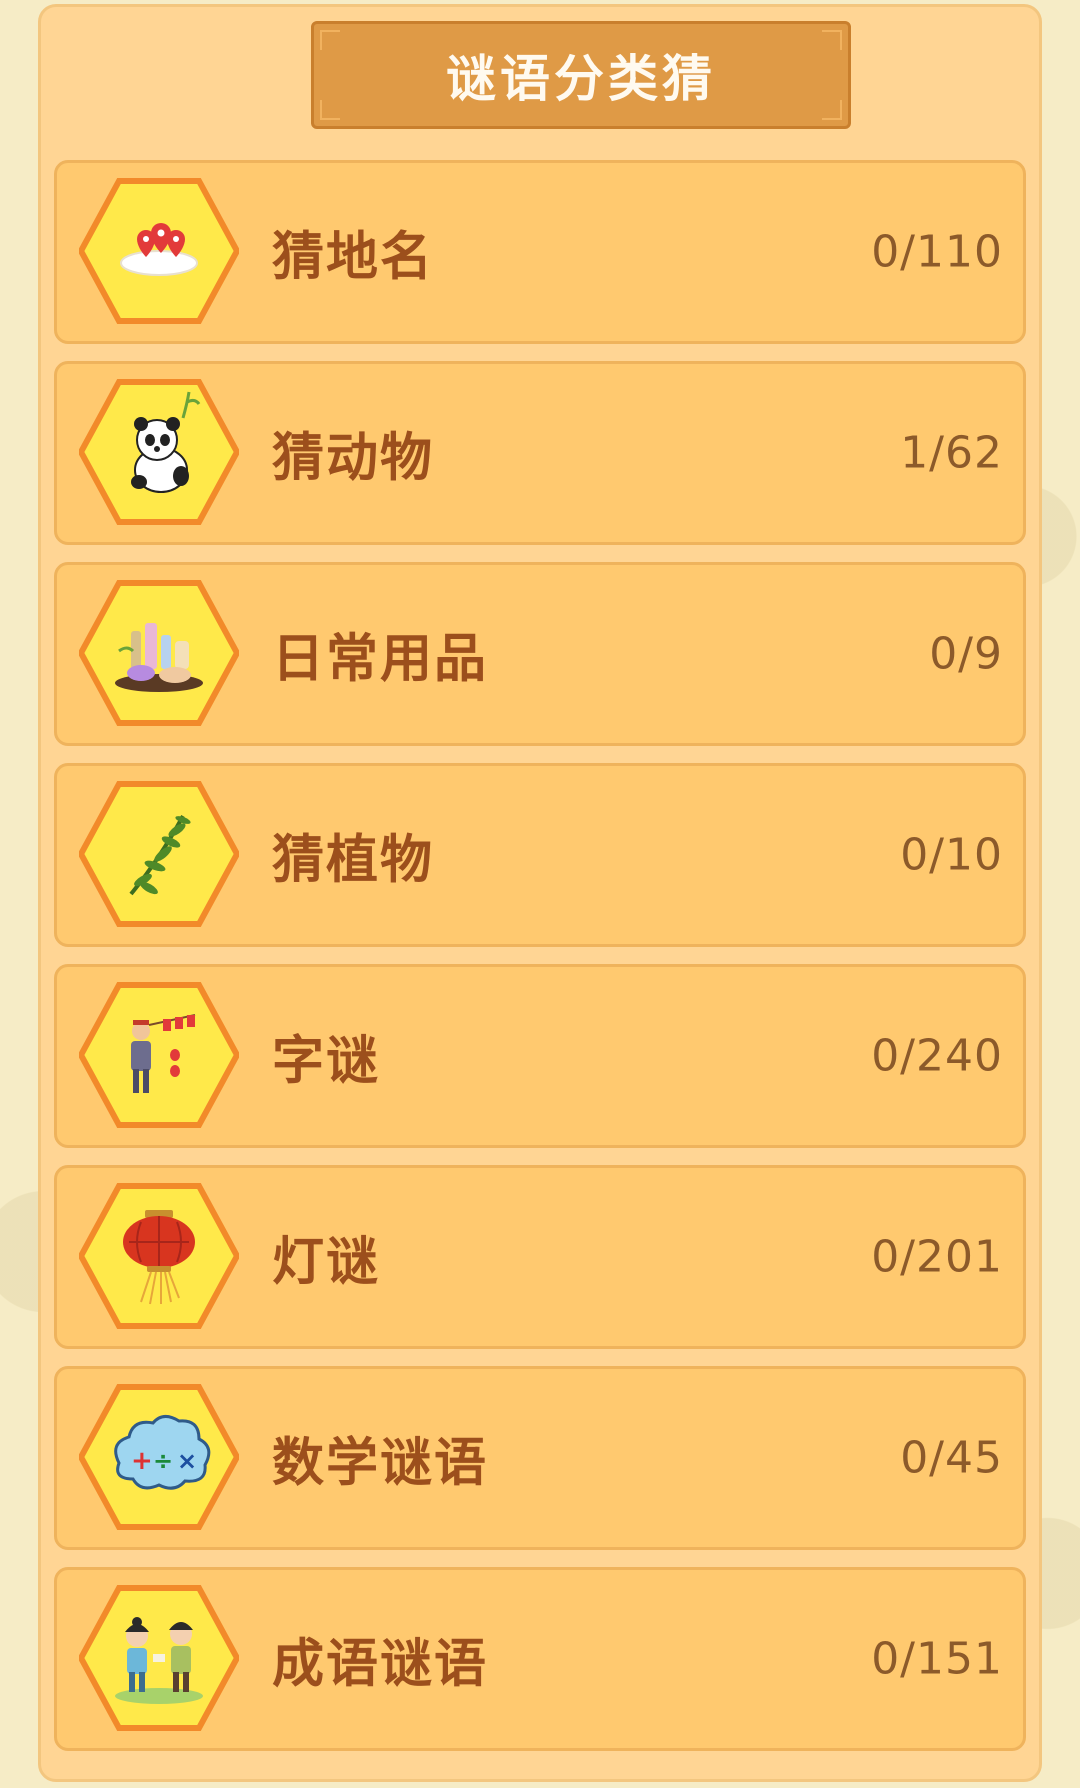  Describe the element at coordinates (937, 1659) in the screenshot. I see `category-progress: 0/151` at that location.